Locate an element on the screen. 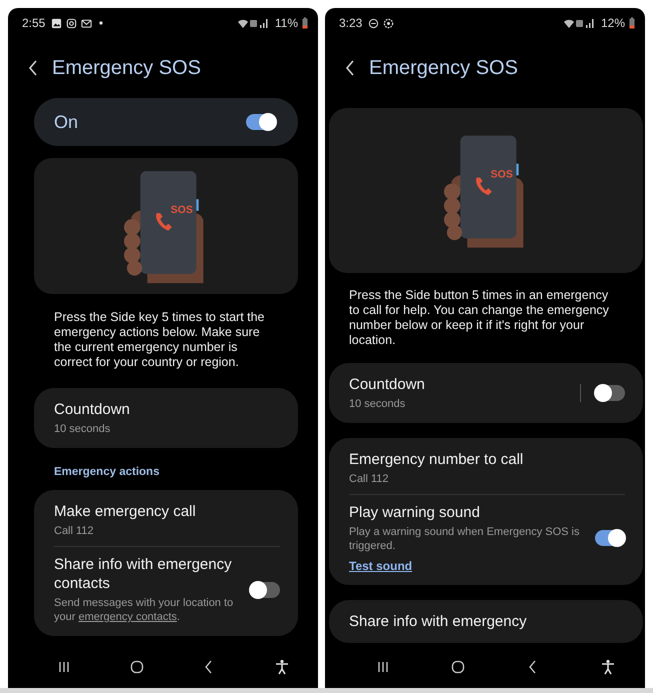 This screenshot has height=693, width=653. gallery-icon is located at coordinates (56, 23).